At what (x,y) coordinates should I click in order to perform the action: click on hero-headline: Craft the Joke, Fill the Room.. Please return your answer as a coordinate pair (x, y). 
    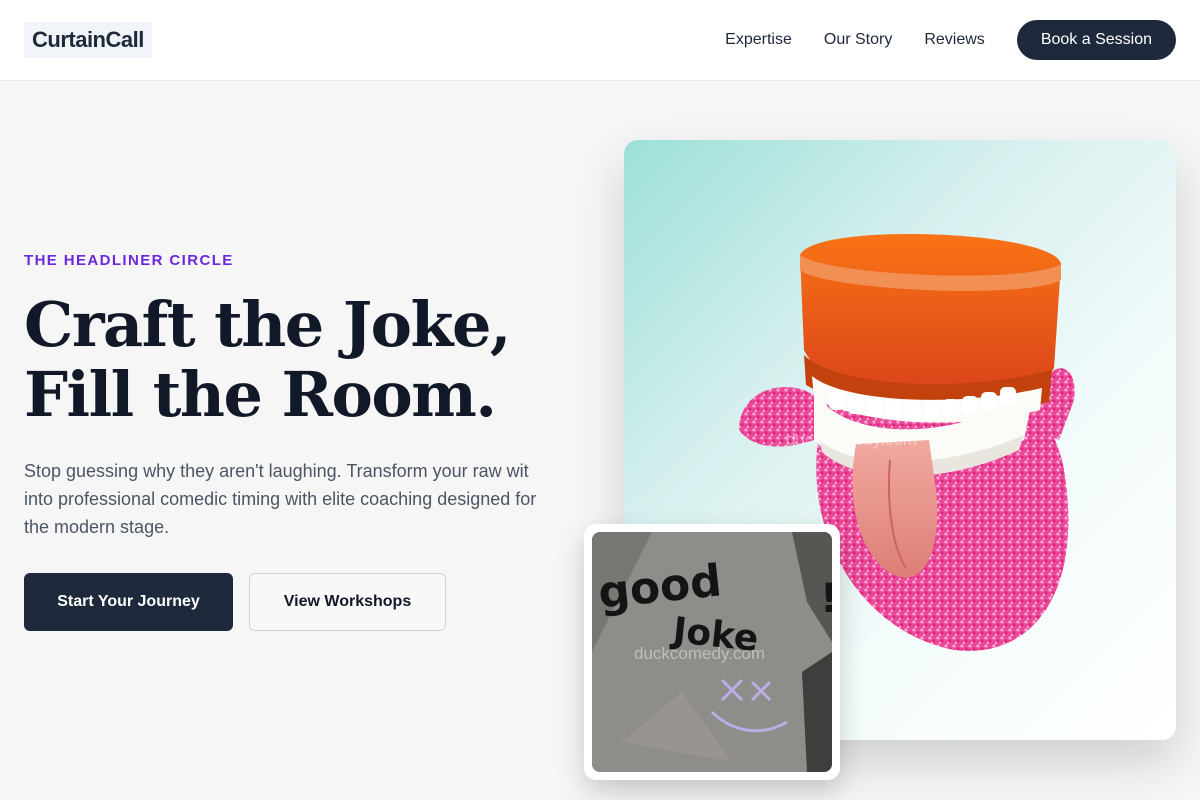
    Looking at the image, I should click on (304, 360).